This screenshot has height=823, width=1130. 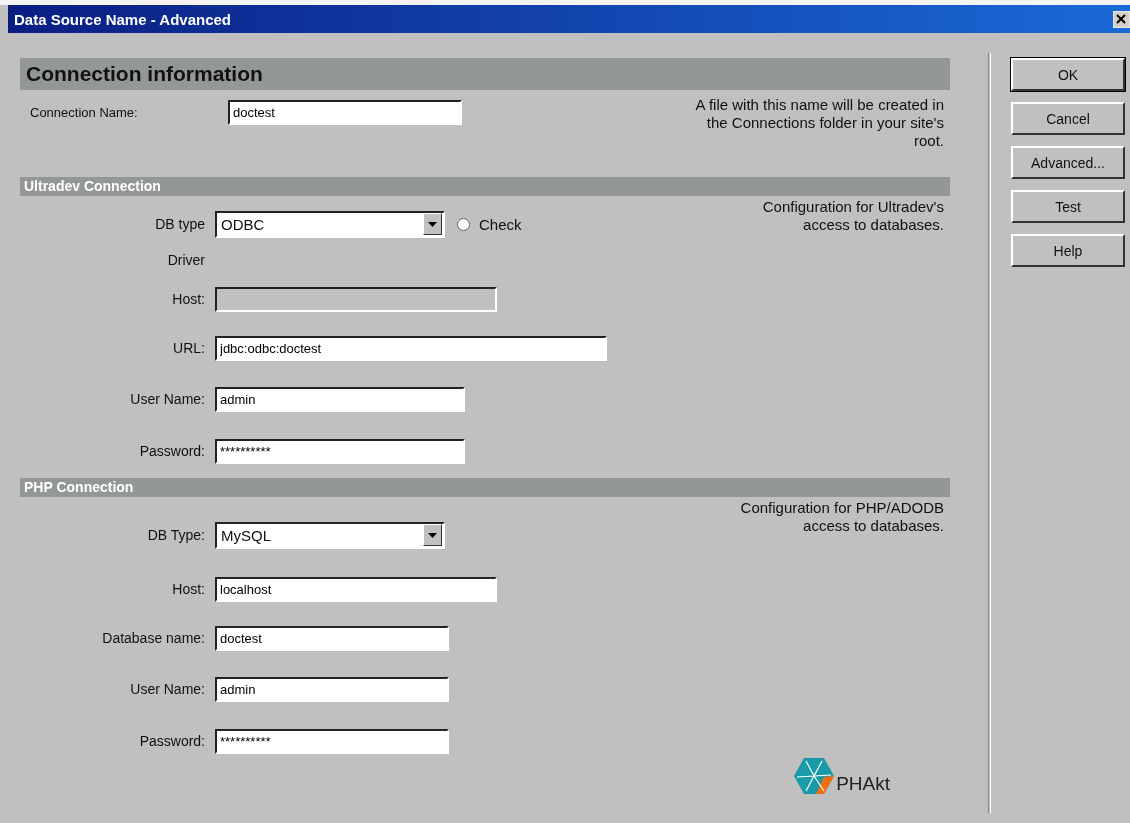 I want to click on close-icon, so click(x=1121, y=19).